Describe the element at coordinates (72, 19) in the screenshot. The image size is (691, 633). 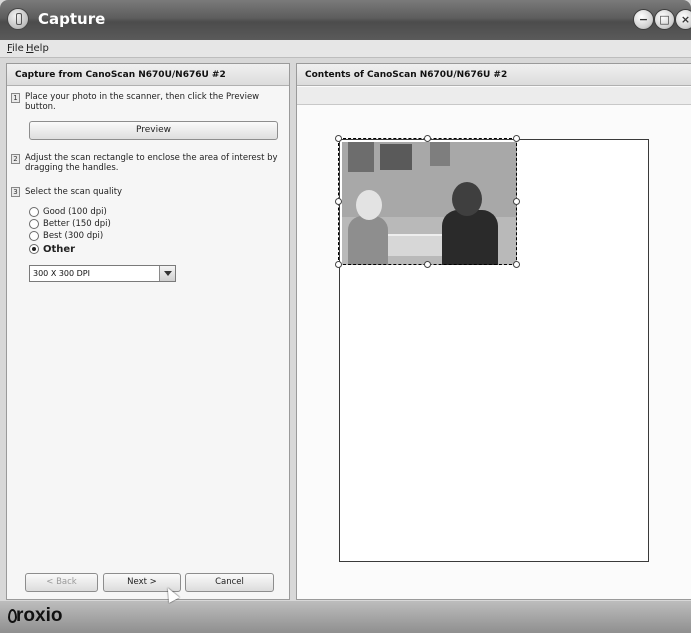
I see `window-title: Capture` at that location.